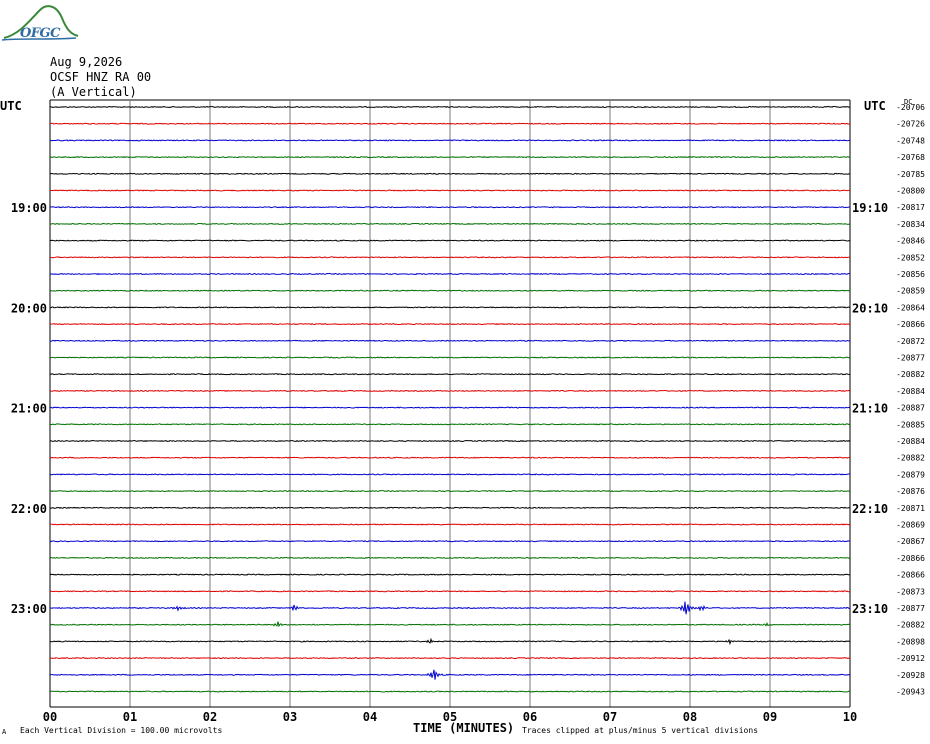 Image resolution: width=930 pixels, height=744 pixels. Describe the element at coordinates (910, 692) in the screenshot. I see `dc-offset-35: -20943` at that location.